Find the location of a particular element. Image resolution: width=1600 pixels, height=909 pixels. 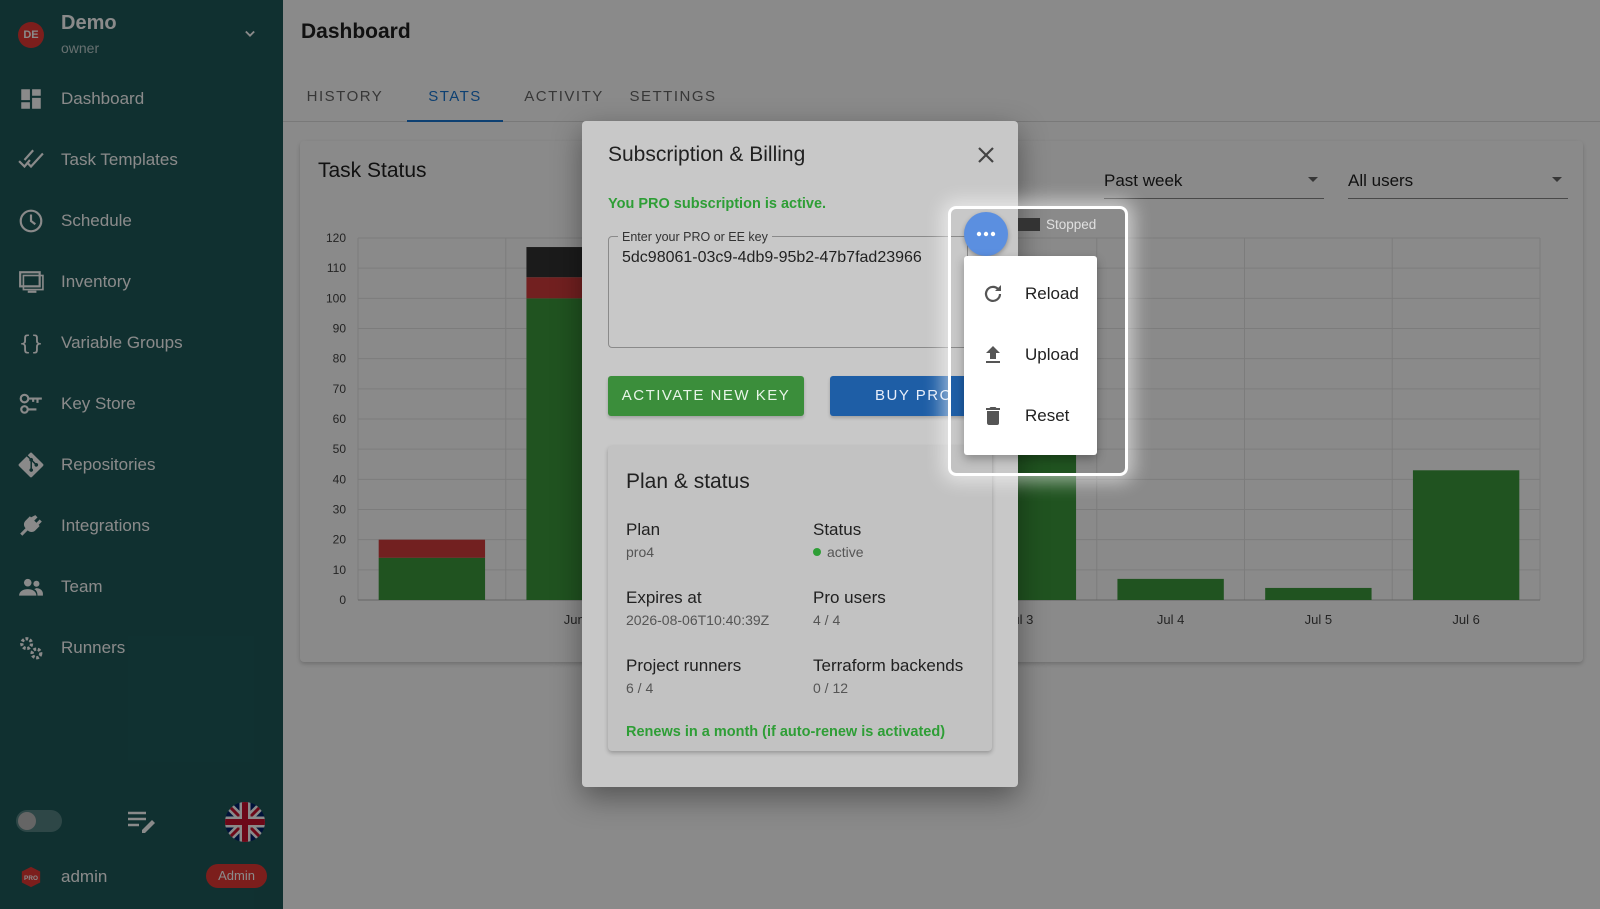

field-label: Pro users is located at coordinates (849, 597).